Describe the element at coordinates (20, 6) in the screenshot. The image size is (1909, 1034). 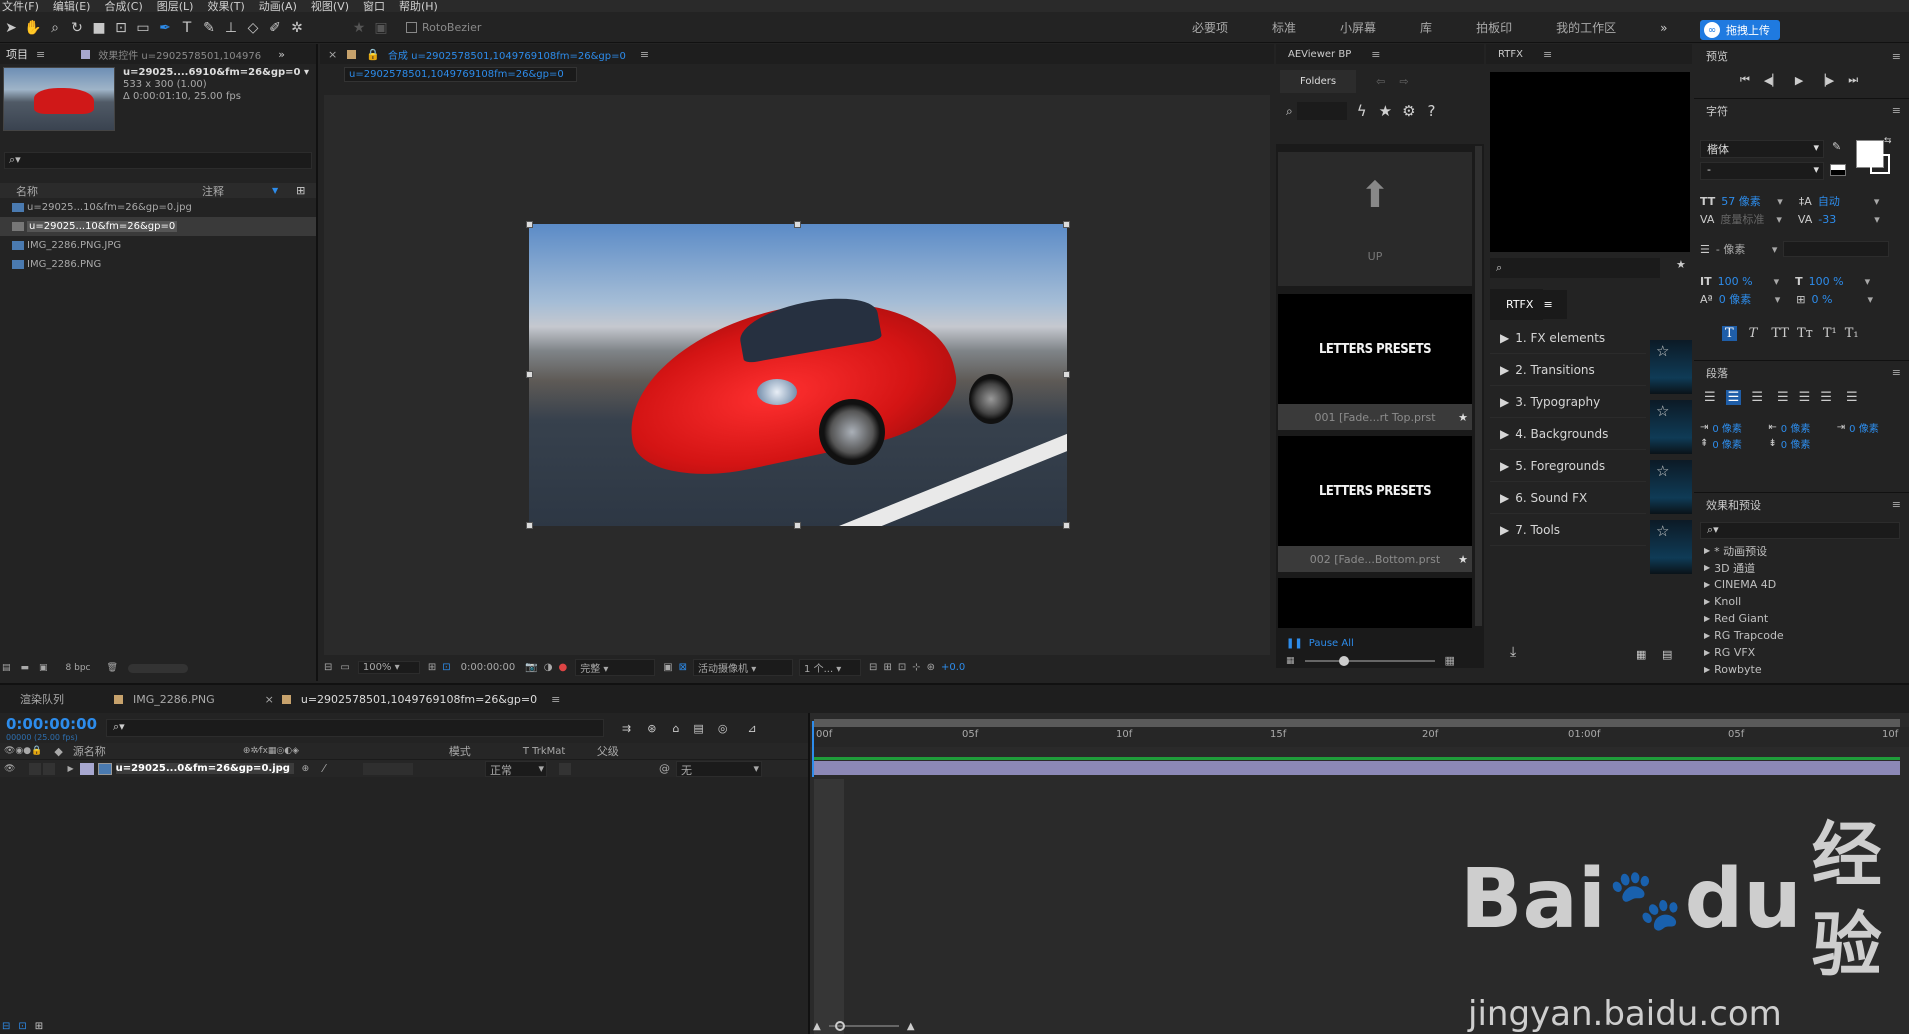
I see `menu-file: 文件(F)` at that location.